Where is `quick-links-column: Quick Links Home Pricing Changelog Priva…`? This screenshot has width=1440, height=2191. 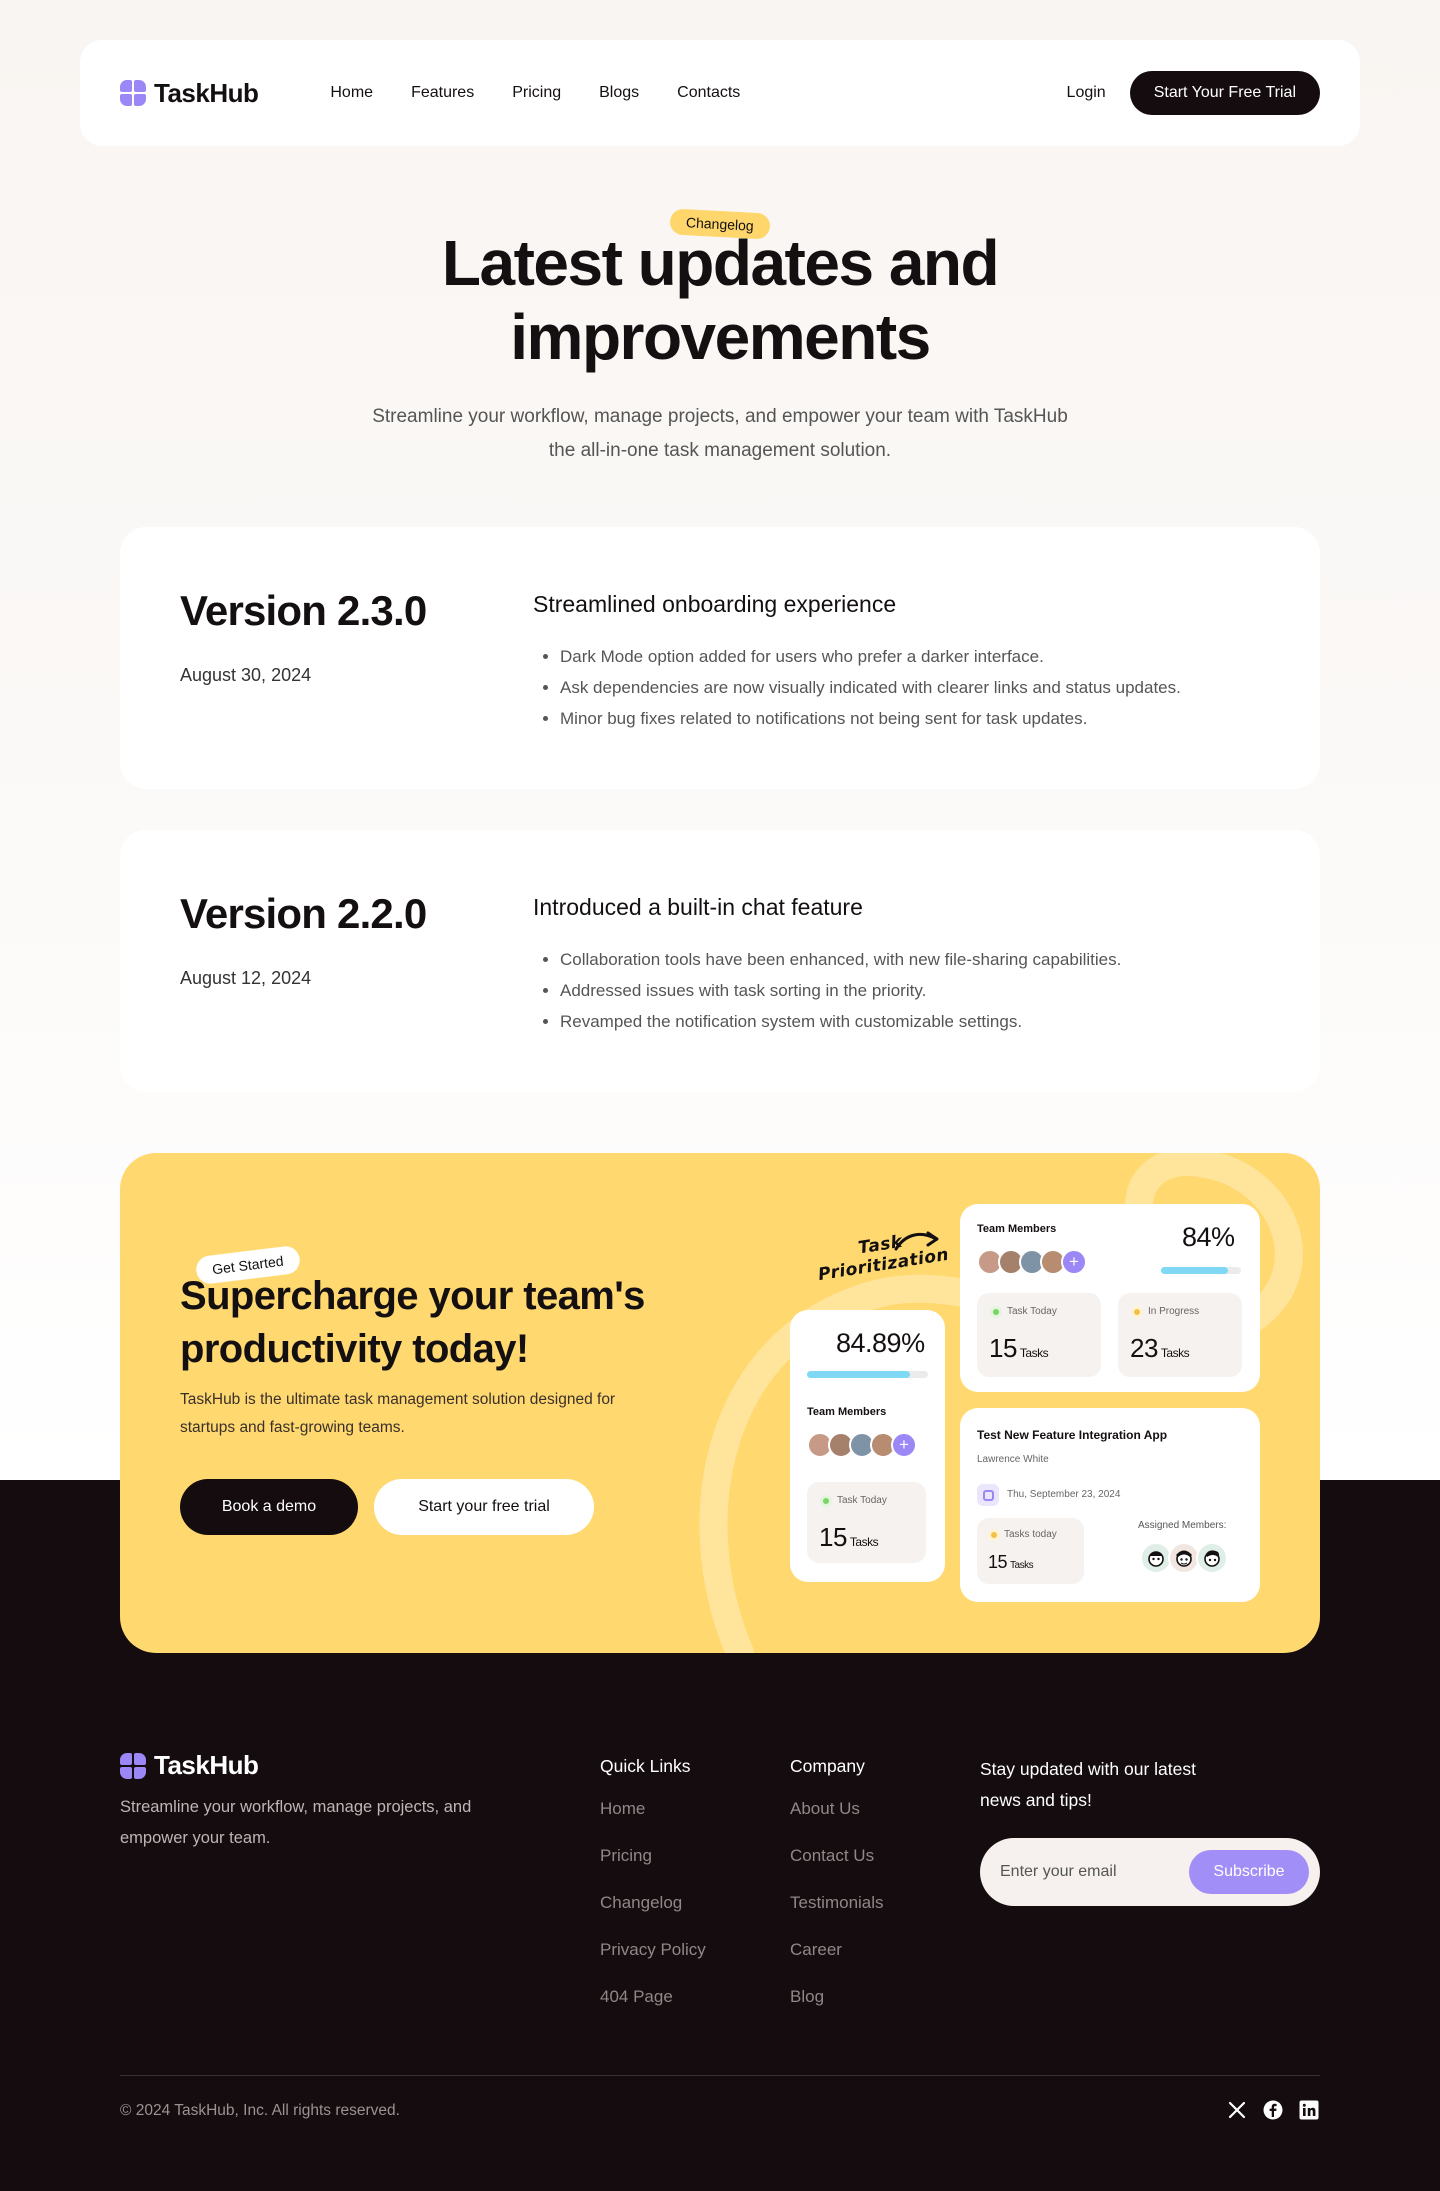 quick-links-column: Quick Links Home Pricing Changelog Priva… is located at coordinates (653, 1895).